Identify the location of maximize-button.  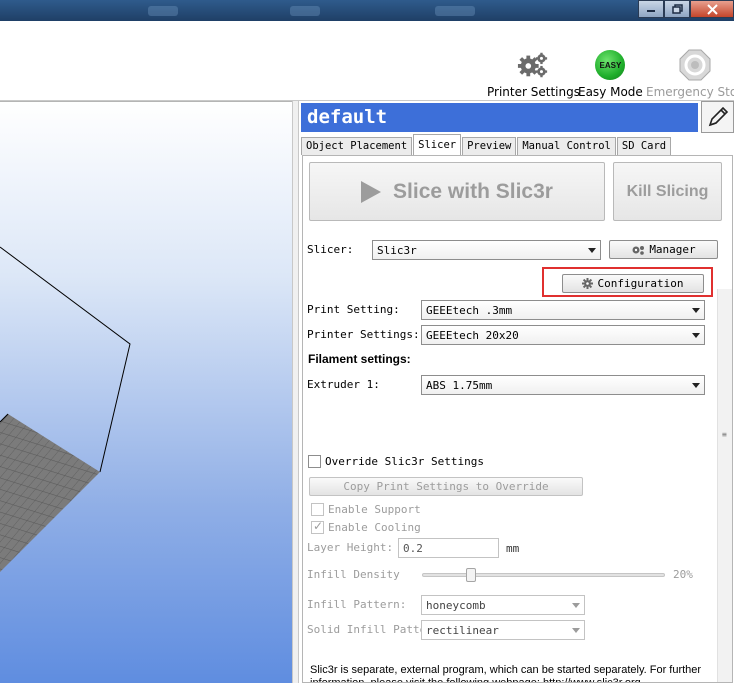
(677, 9).